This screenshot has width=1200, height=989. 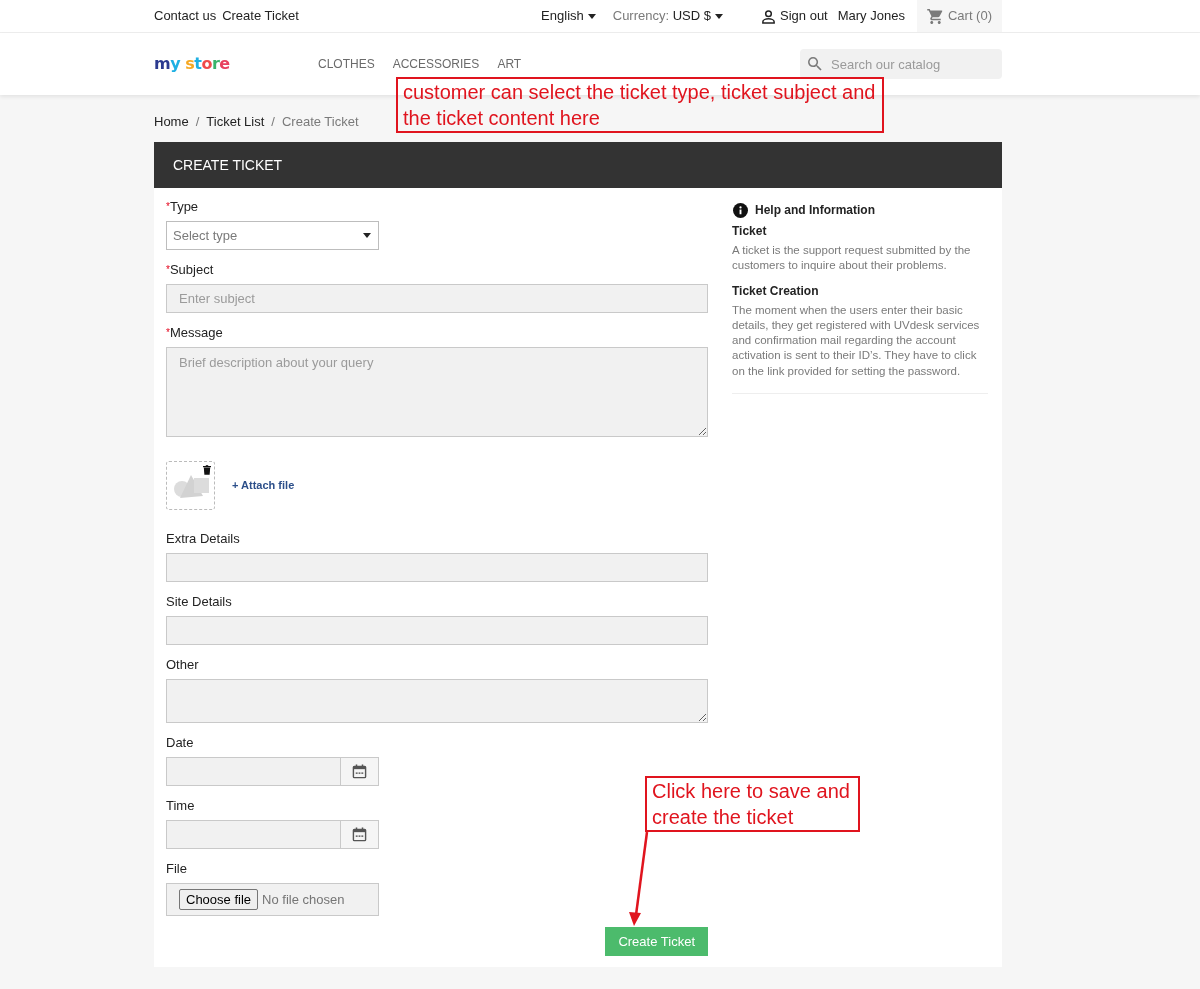 I want to click on store-logo: my store, so click(x=192, y=64).